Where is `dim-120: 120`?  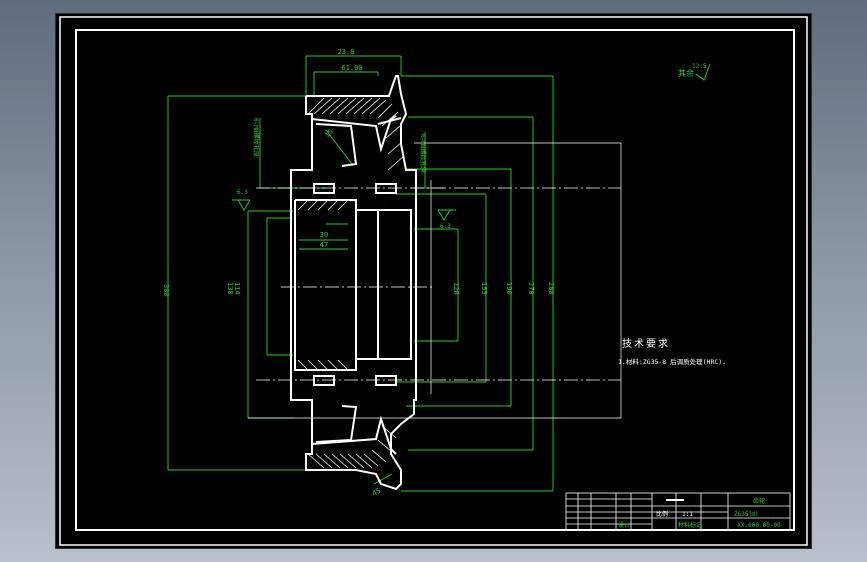 dim-120: 120 is located at coordinates (456, 288).